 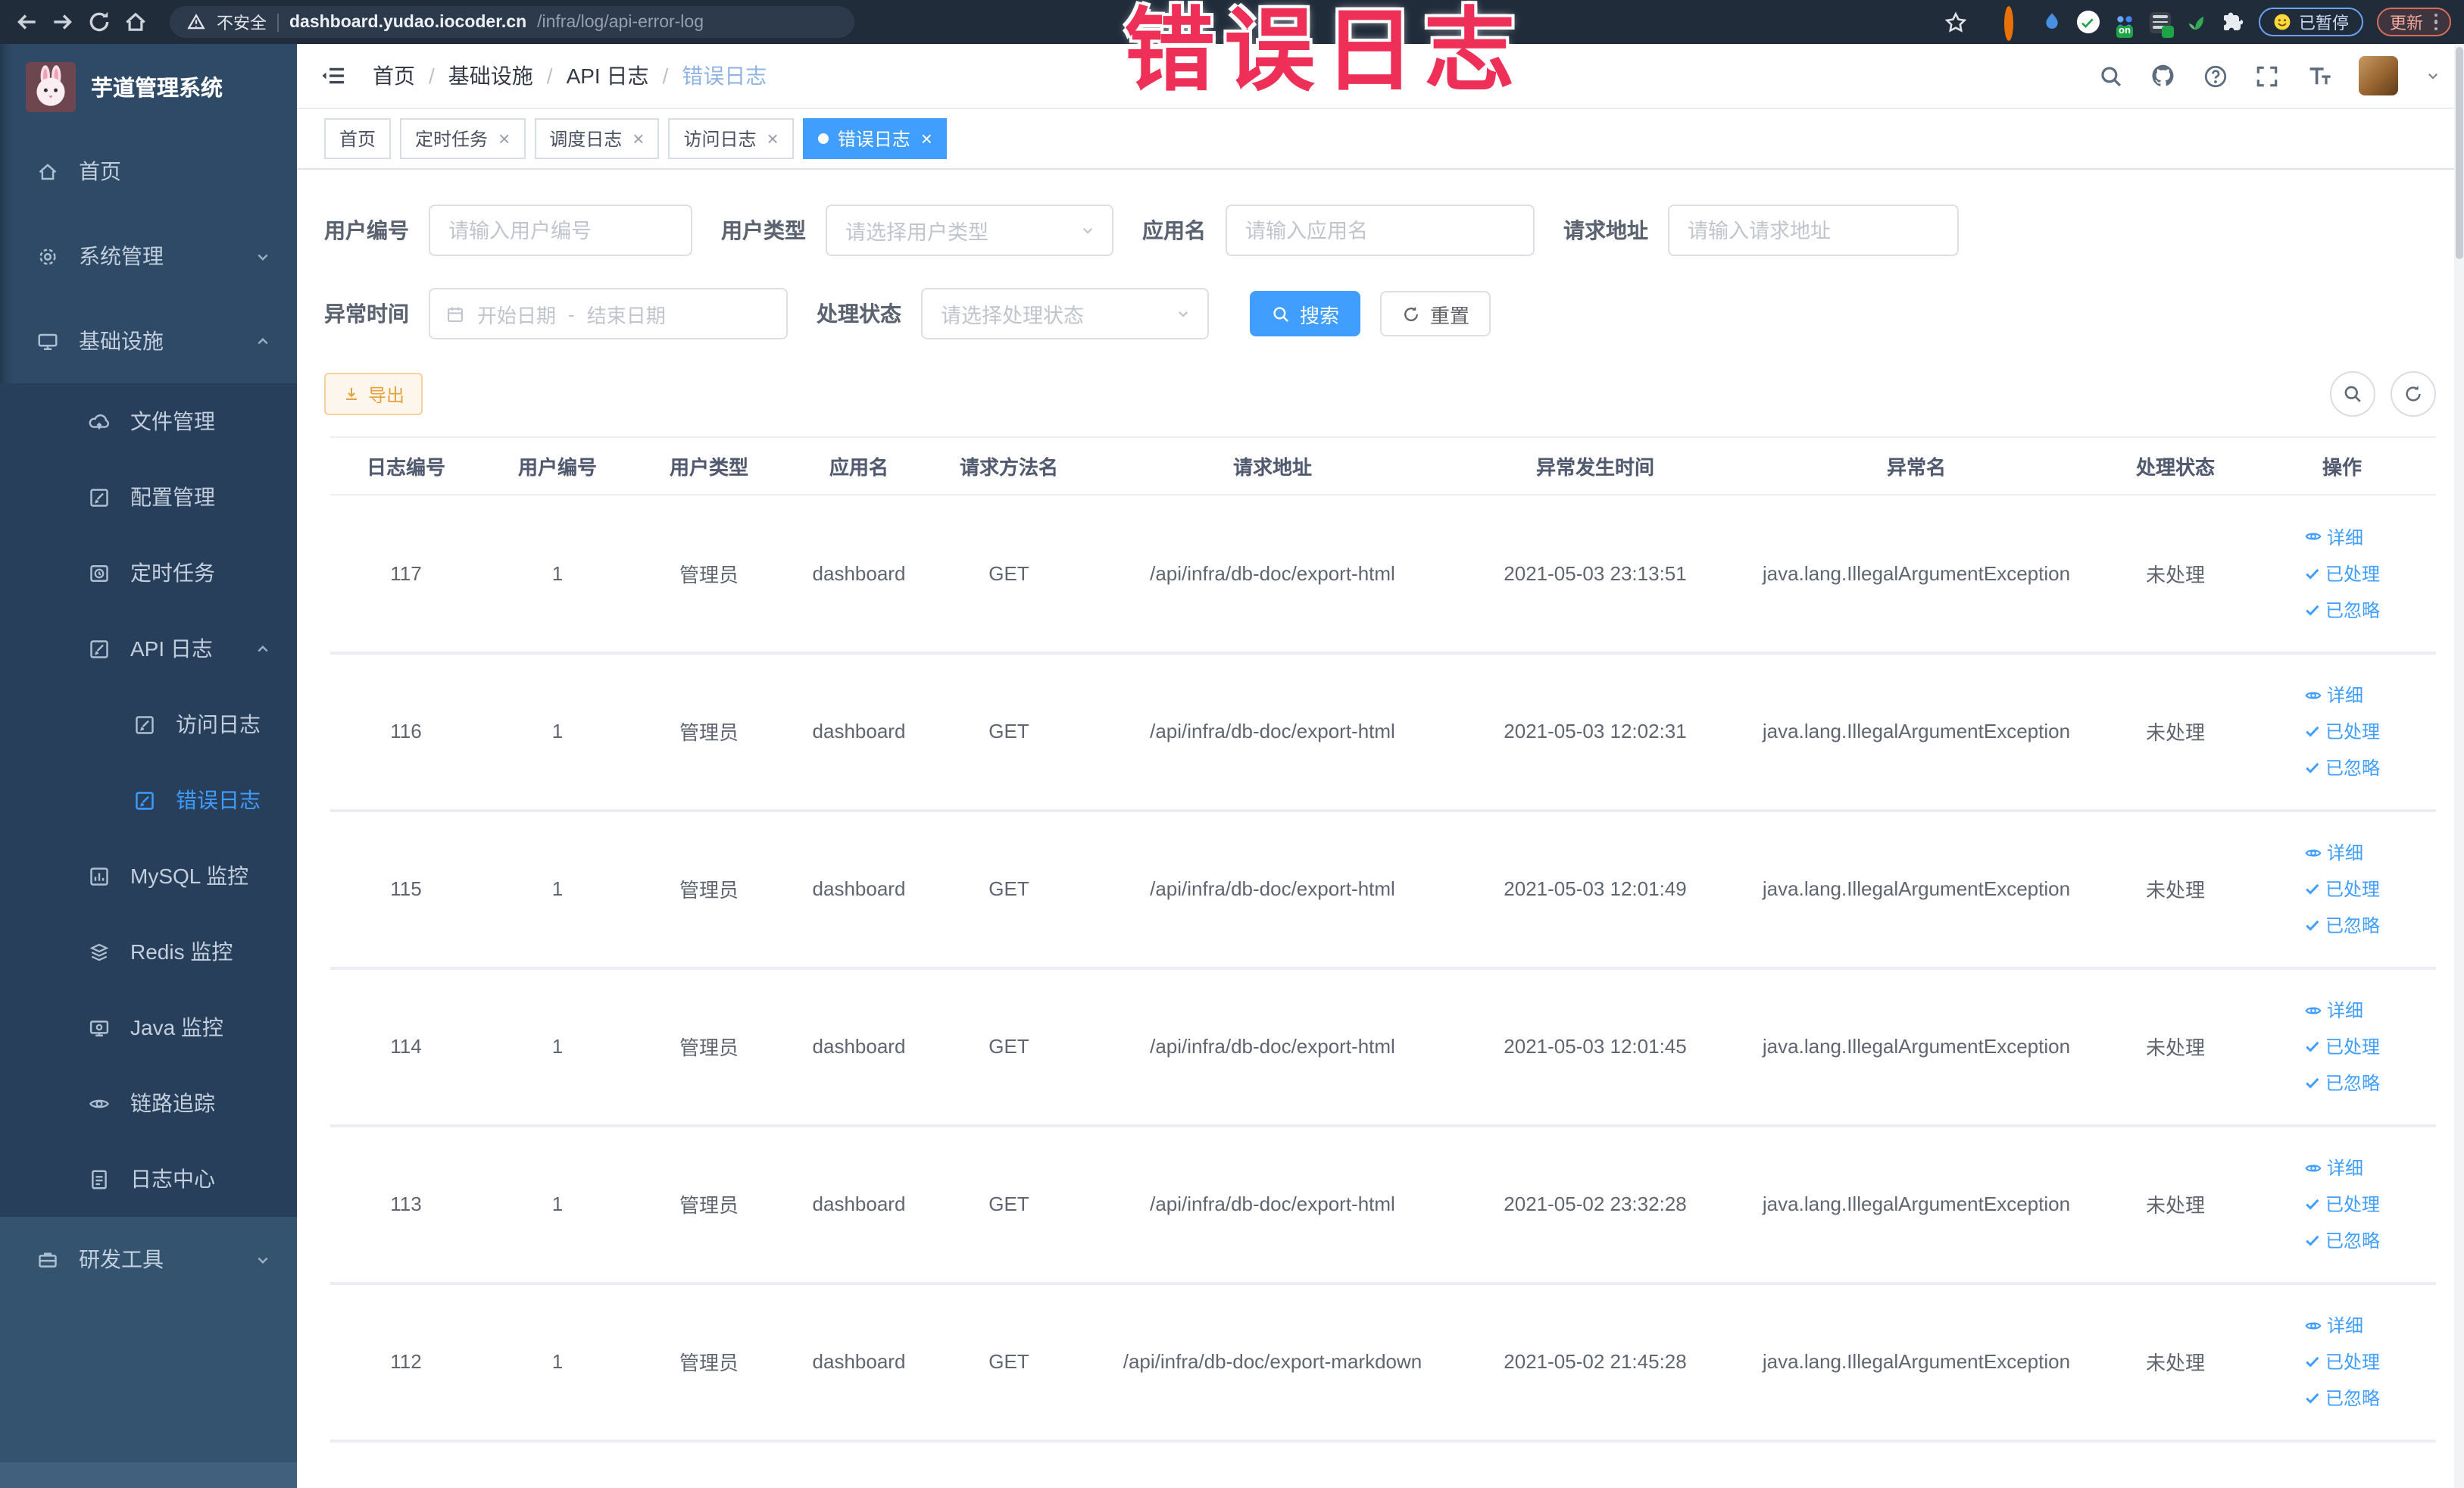 I want to click on briefcase-icon, so click(x=47, y=1259).